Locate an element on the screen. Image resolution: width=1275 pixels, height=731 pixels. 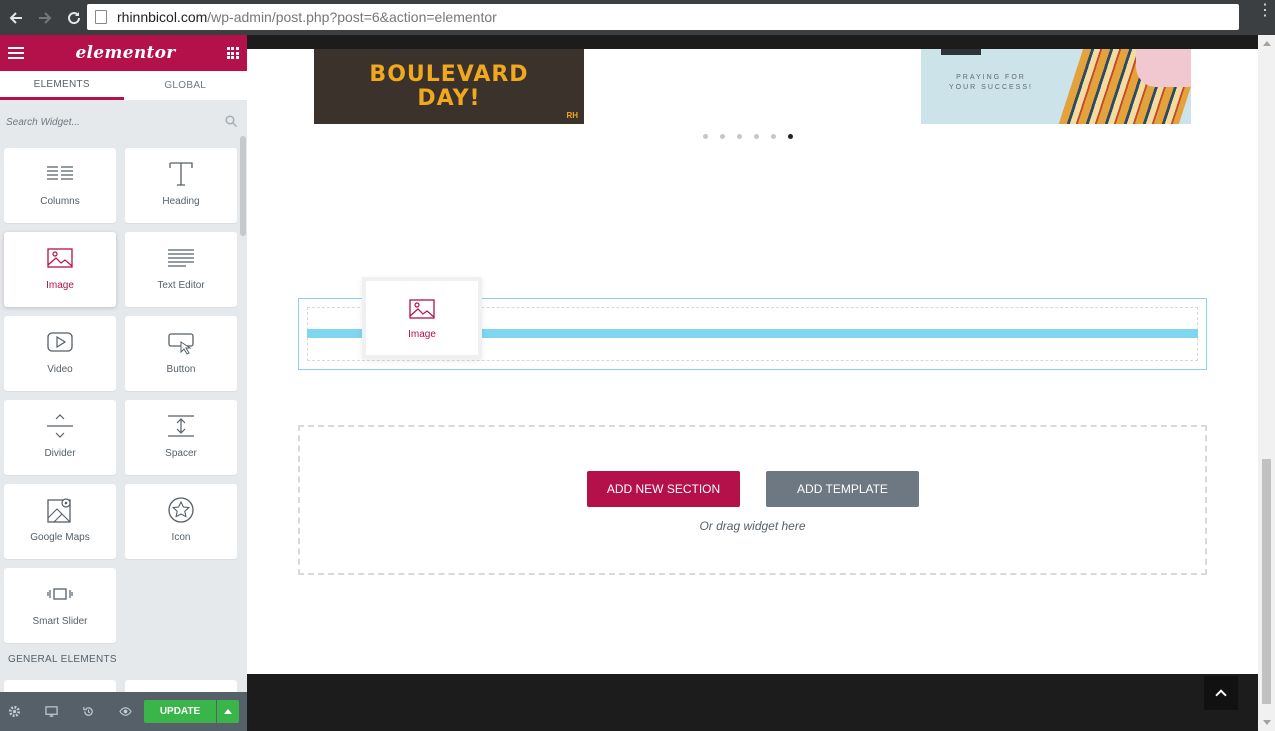
widget-spacer: Spacer is located at coordinates (181, 437).